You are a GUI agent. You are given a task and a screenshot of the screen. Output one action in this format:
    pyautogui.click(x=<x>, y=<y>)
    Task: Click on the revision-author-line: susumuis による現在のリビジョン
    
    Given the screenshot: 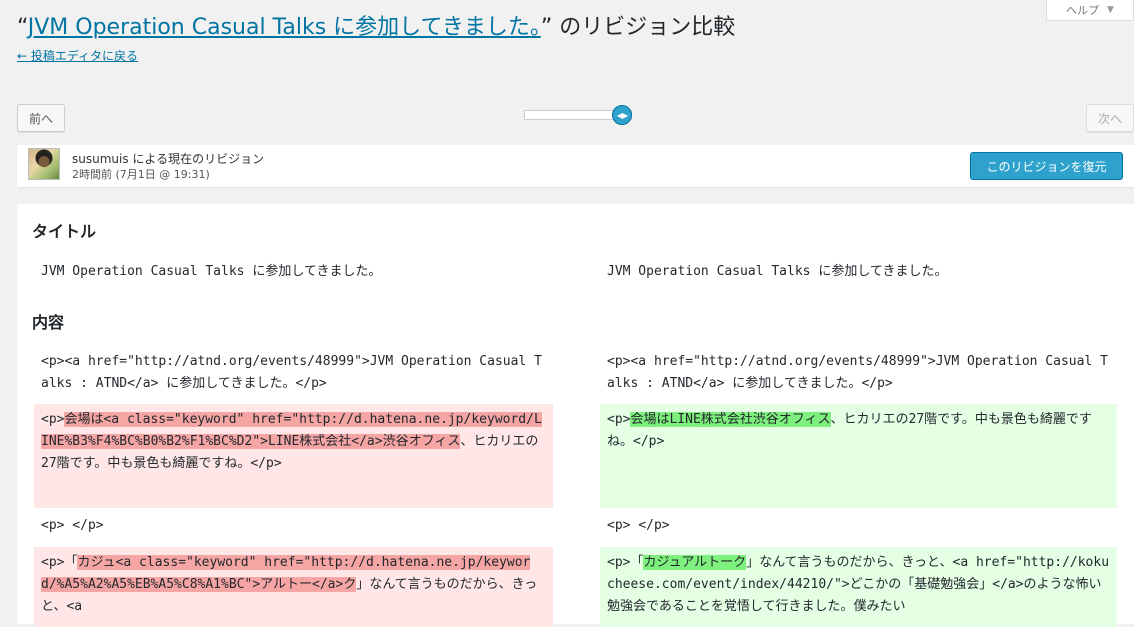 What is the action you would take?
    pyautogui.click(x=168, y=158)
    